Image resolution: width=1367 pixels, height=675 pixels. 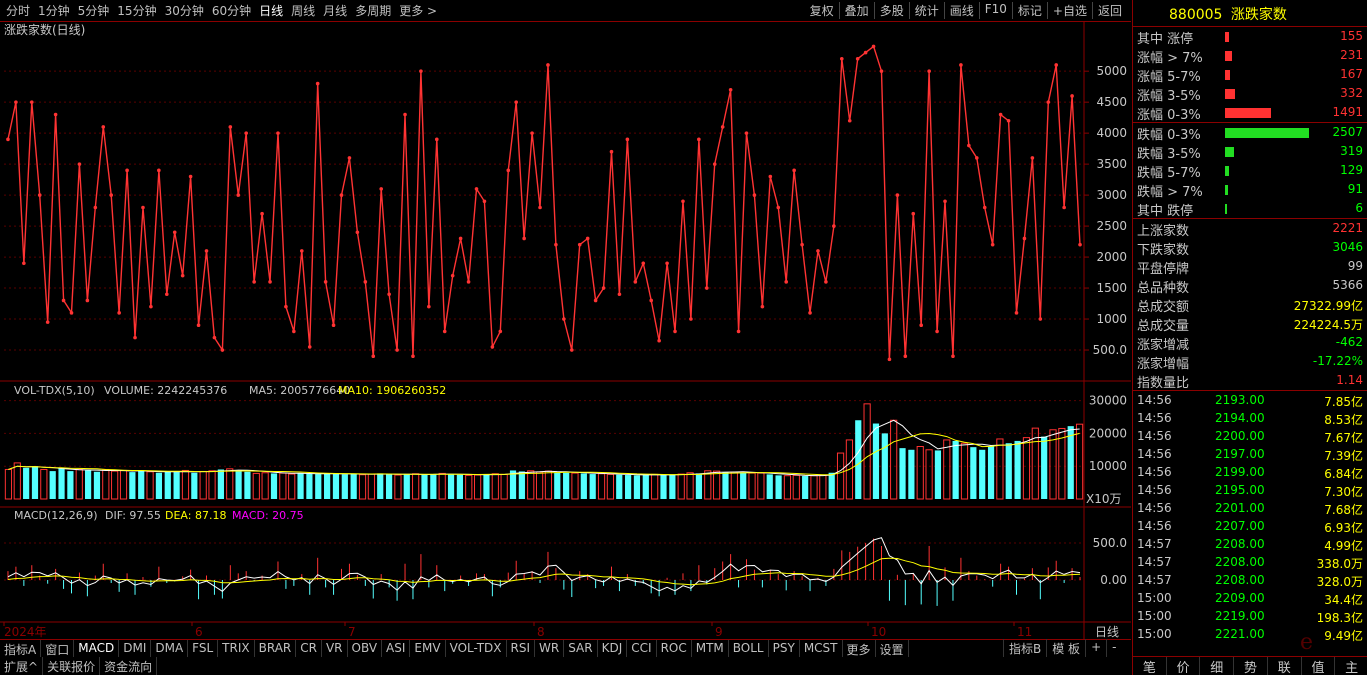 I want to click on panel-tab-3: 势, so click(x=1250, y=666).